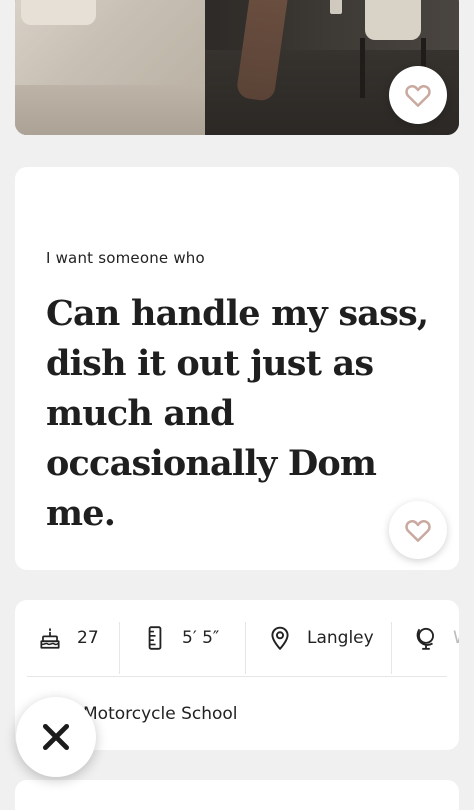 The image size is (474, 810). I want to click on prompt-question: I want someone who, so click(125, 258).